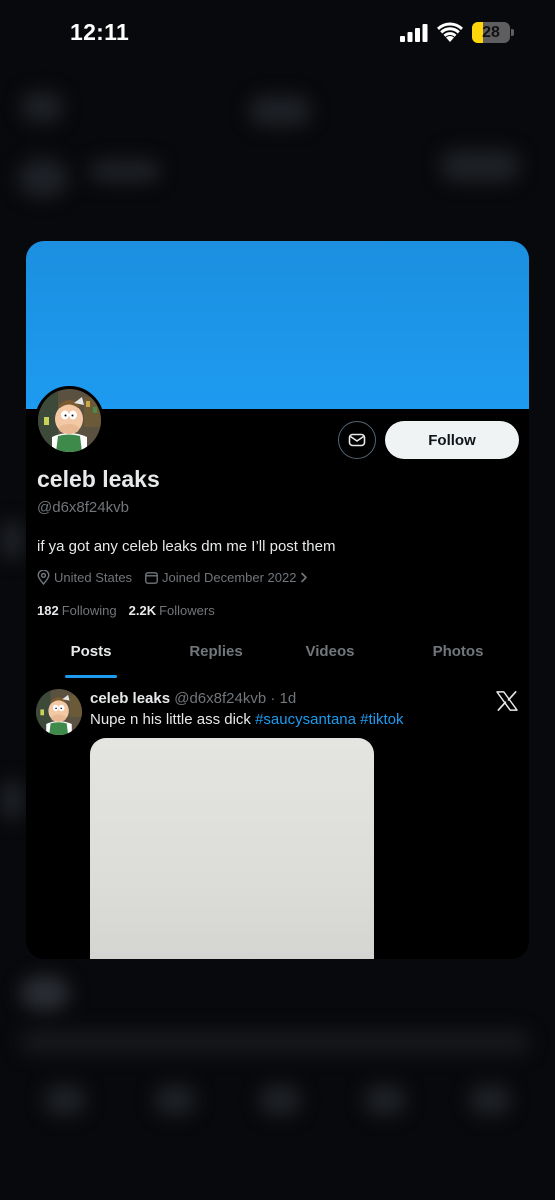  I want to click on profile-display-name: celeb leaks, so click(98, 479).